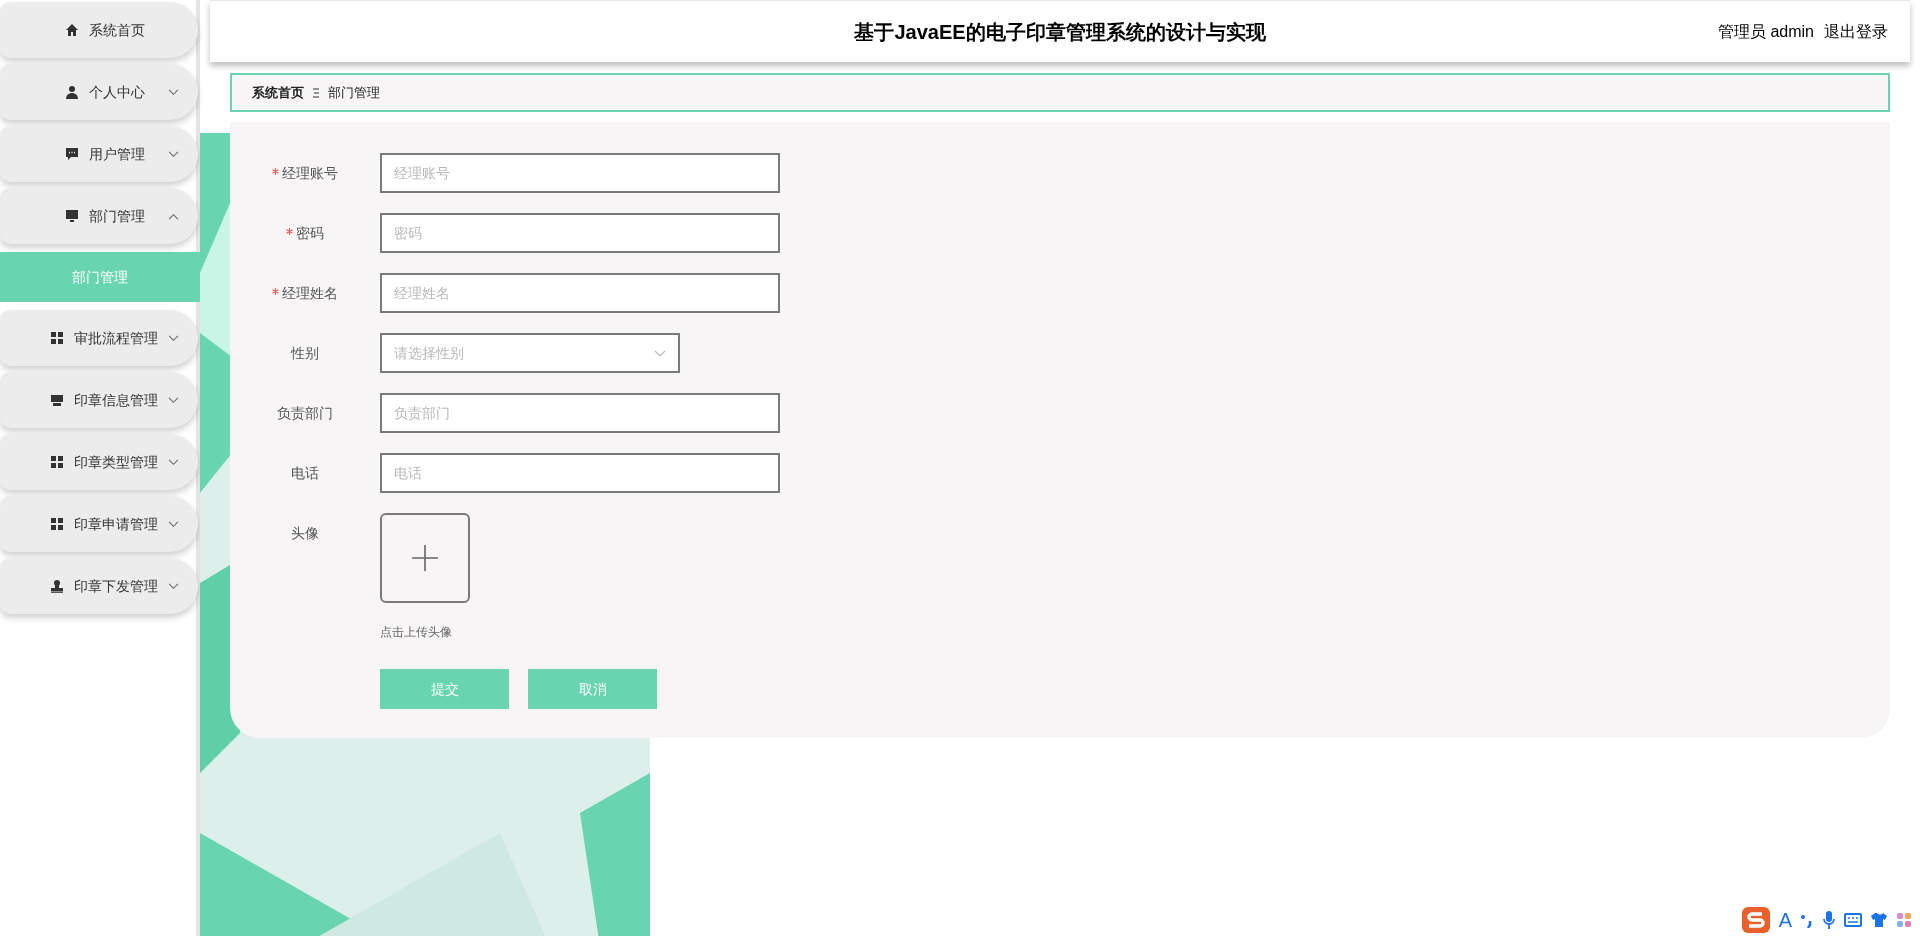  I want to click on menu-item: 部门管理, so click(99, 216).